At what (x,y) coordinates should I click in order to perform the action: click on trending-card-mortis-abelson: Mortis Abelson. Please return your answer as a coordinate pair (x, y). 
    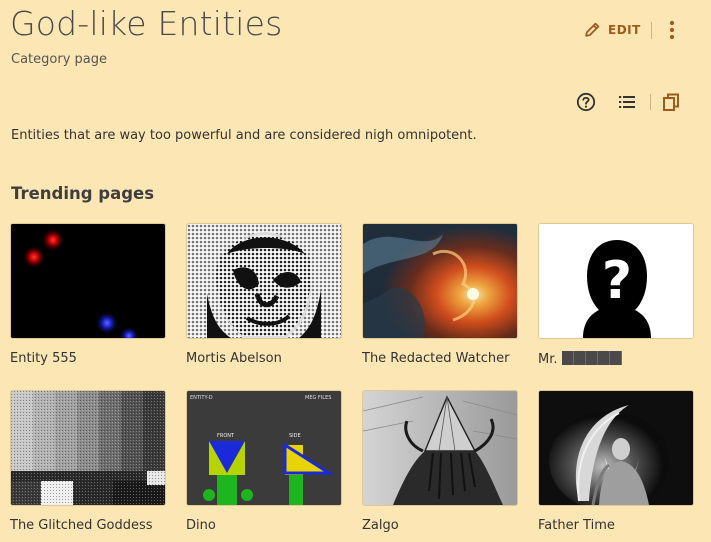
    Looking at the image, I should click on (264, 294).